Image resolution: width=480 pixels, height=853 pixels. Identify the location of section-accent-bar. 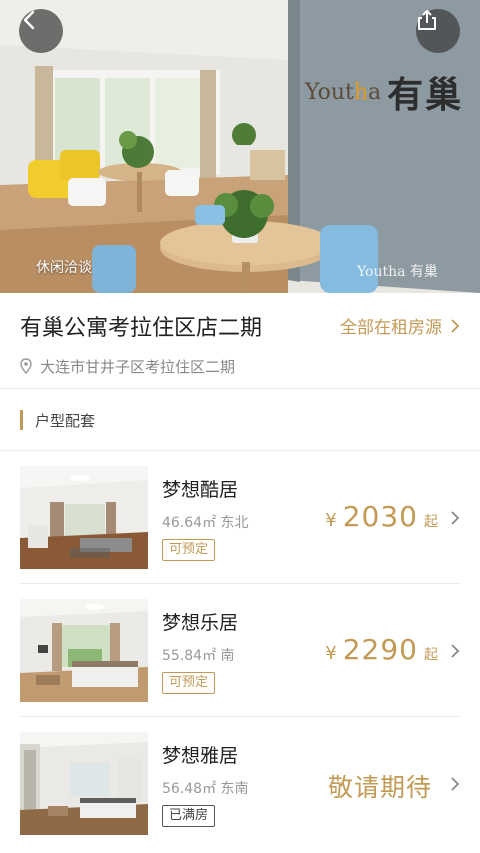
(21, 420).